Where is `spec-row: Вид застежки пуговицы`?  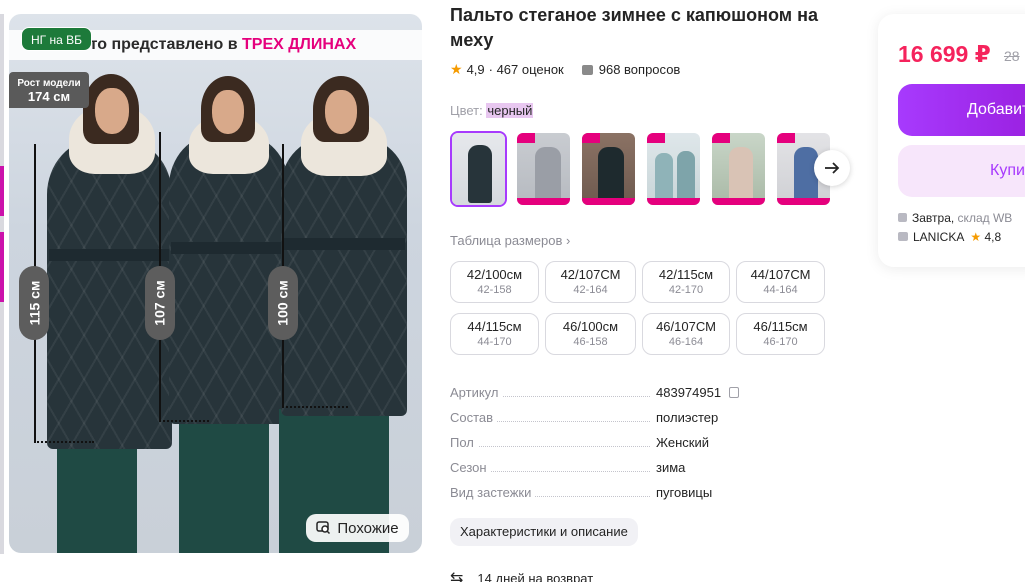
spec-row: Вид застежки пуговицы is located at coordinates (600, 497).